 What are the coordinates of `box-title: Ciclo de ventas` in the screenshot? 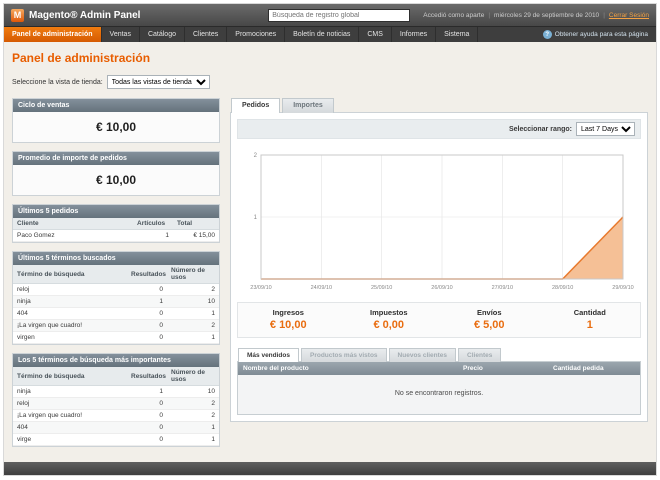 It's located at (116, 105).